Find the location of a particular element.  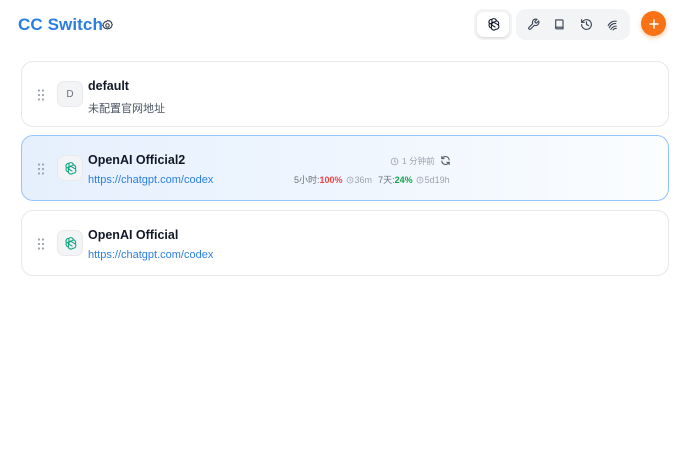

provider-name: OpenAI Official2 is located at coordinates (137, 160).